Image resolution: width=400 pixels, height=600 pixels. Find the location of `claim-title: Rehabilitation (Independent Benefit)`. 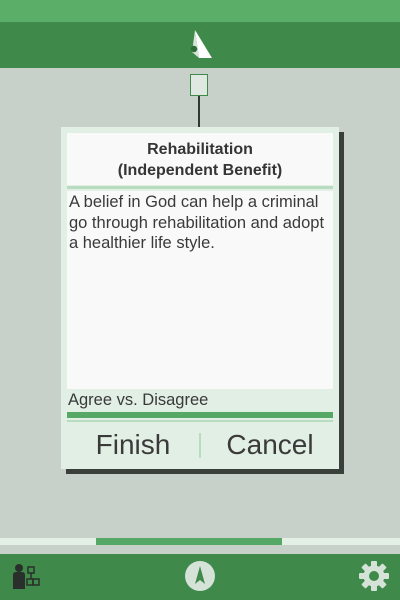

claim-title: Rehabilitation (Independent Benefit) is located at coordinates (200, 159).